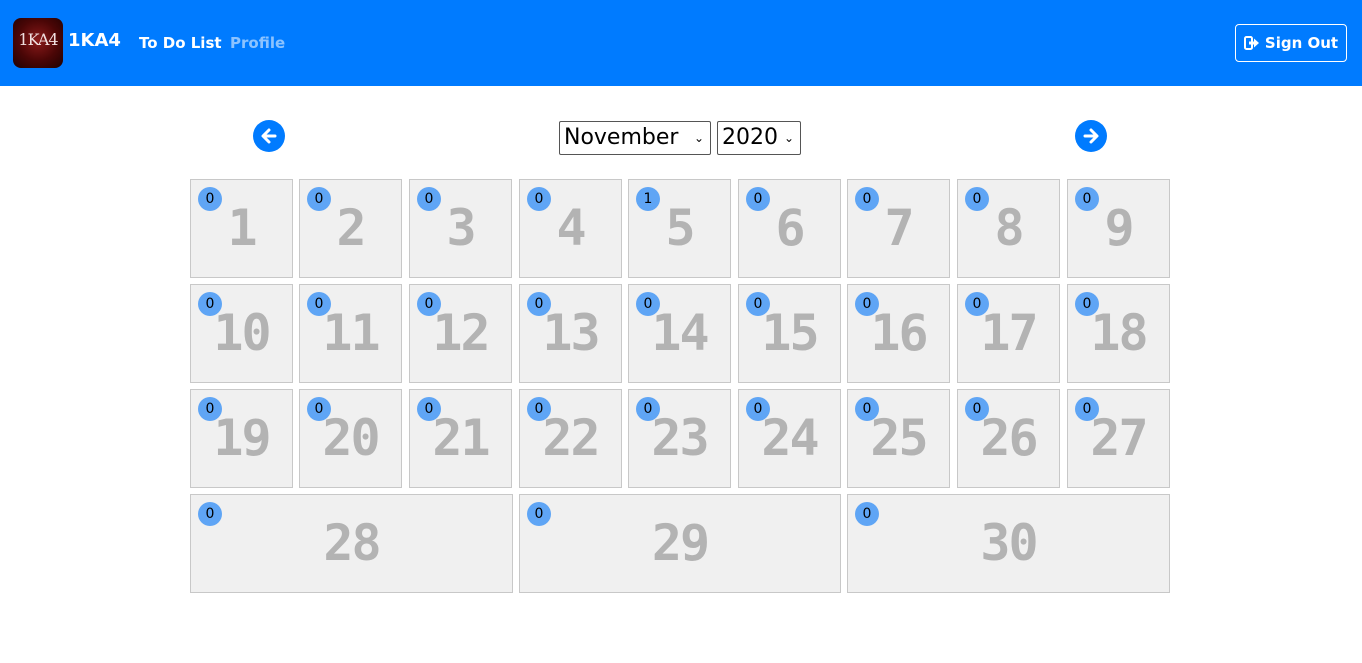 The height and width of the screenshot is (663, 1362). I want to click on arrow-right-icon, so click(1091, 136).